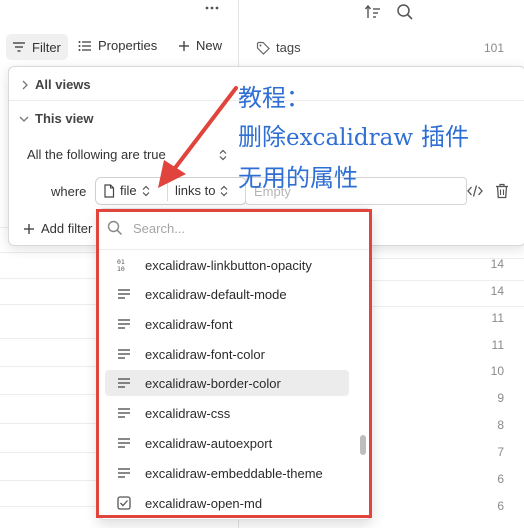  I want to click on annotation-line-2: 删除 excalidraw 插件, so click(353, 134).